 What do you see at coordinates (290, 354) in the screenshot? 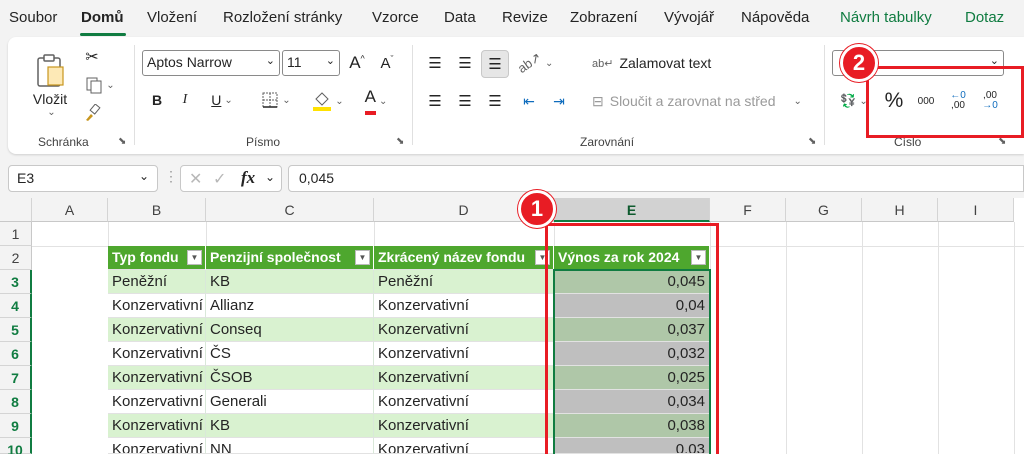
I see `table-cell: ČS` at bounding box center [290, 354].